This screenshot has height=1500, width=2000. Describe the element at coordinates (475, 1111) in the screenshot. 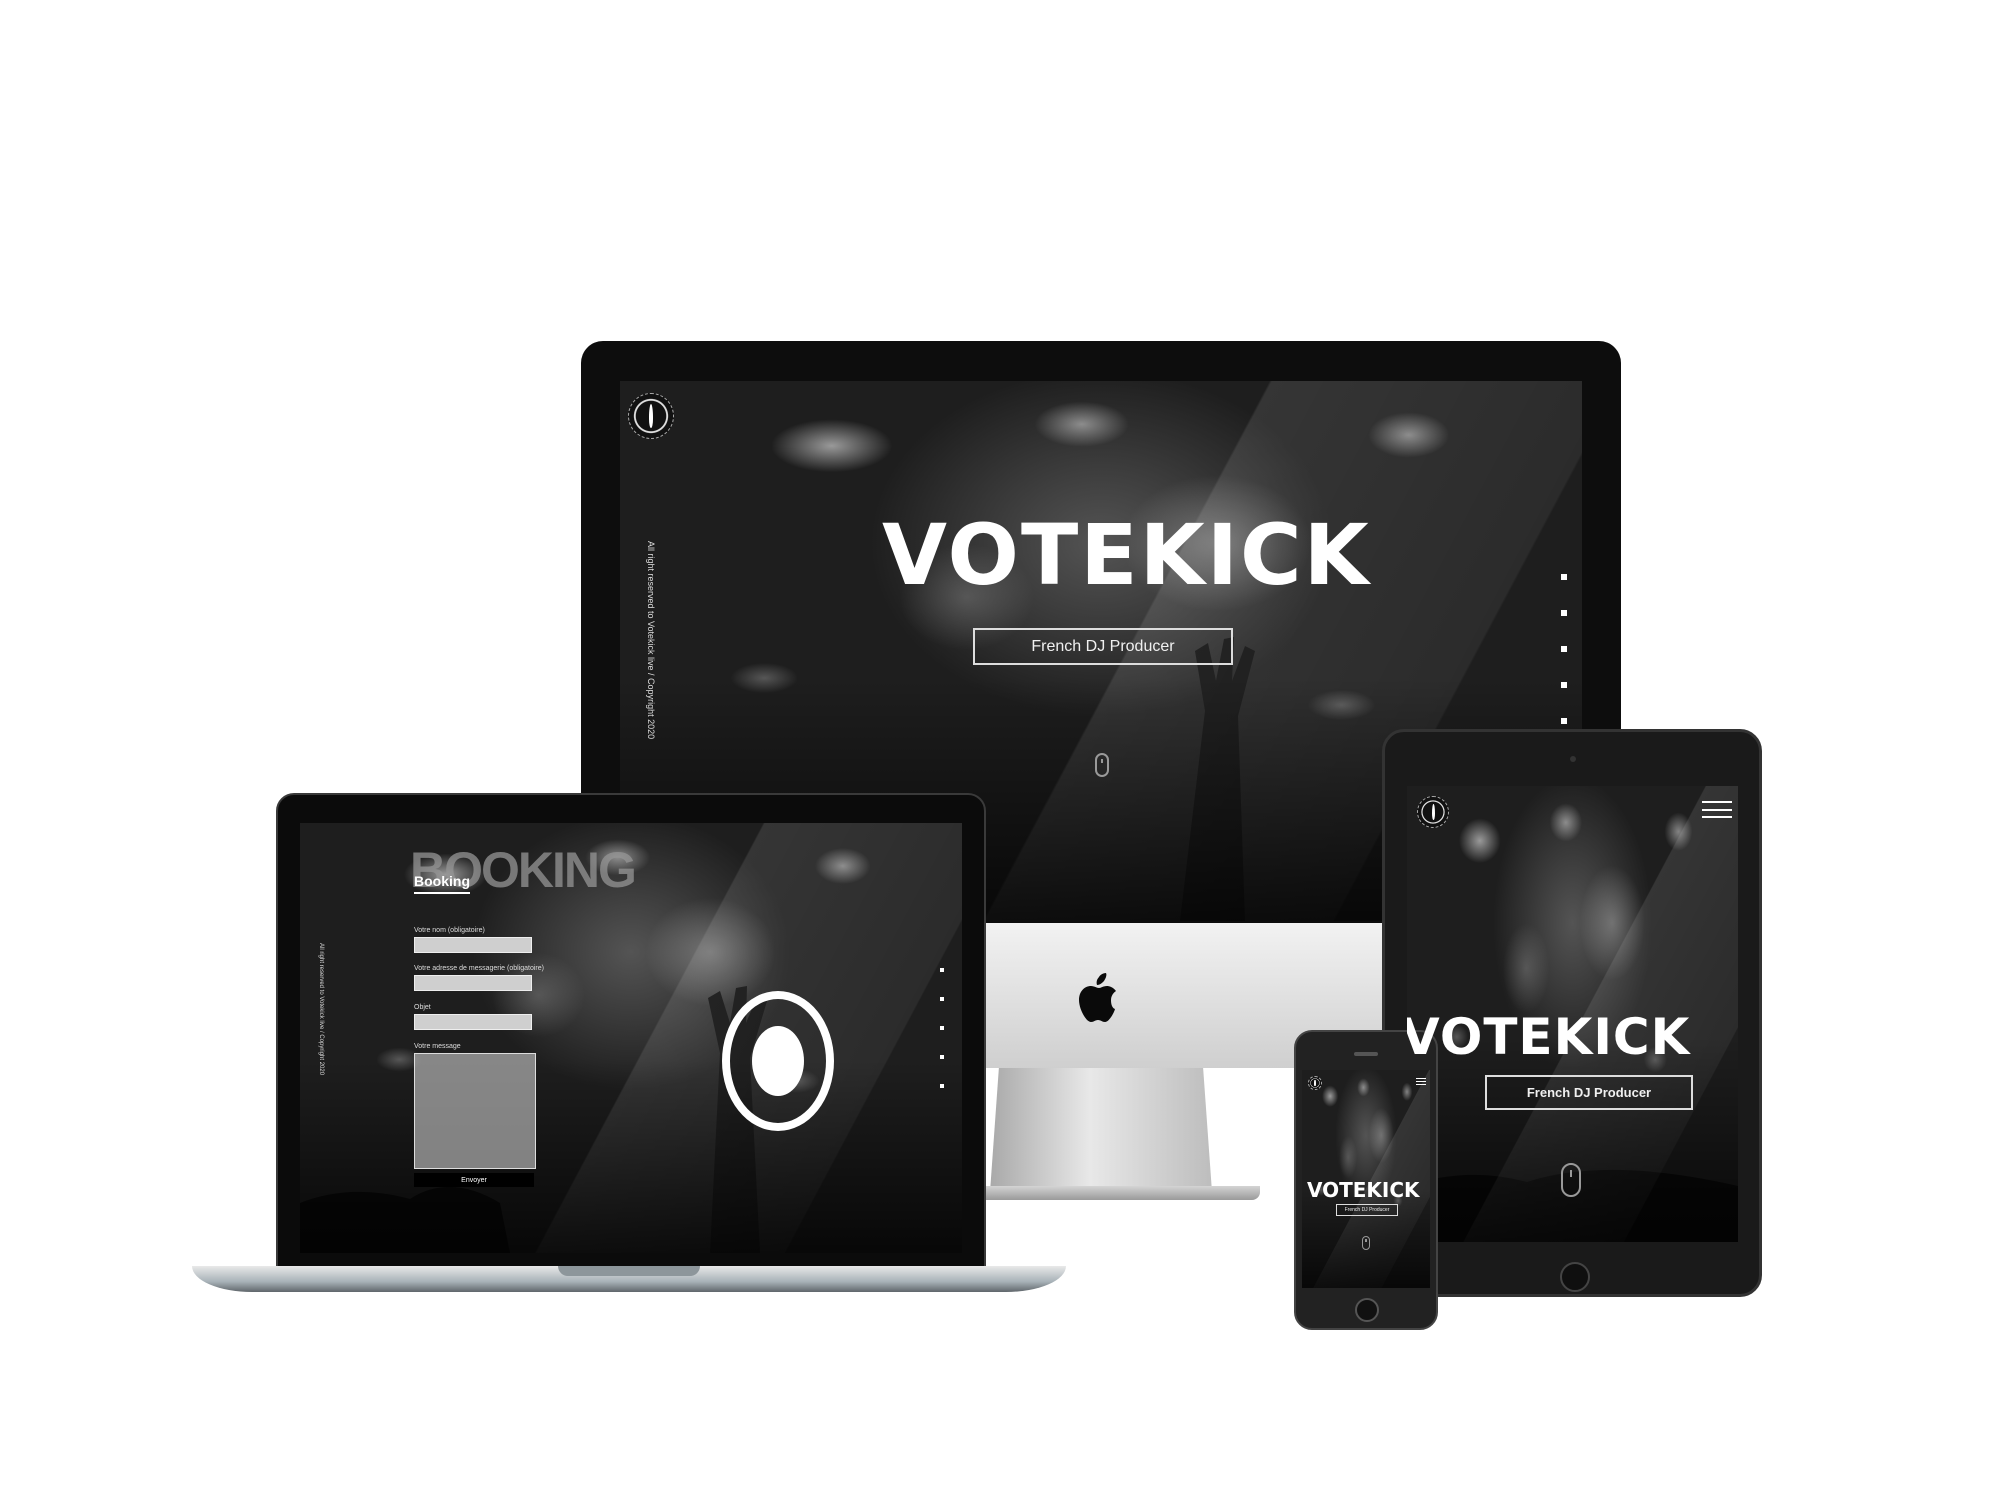

I see `message-field` at that location.